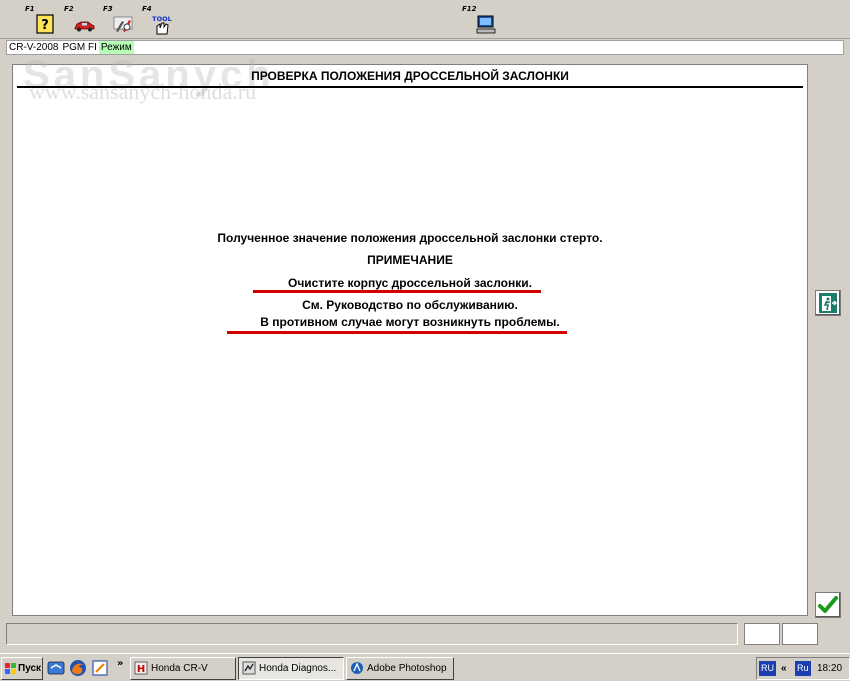  I want to click on toolbar: F1 ? F2 F3 F4 TOOL F12, so click(425, 19).